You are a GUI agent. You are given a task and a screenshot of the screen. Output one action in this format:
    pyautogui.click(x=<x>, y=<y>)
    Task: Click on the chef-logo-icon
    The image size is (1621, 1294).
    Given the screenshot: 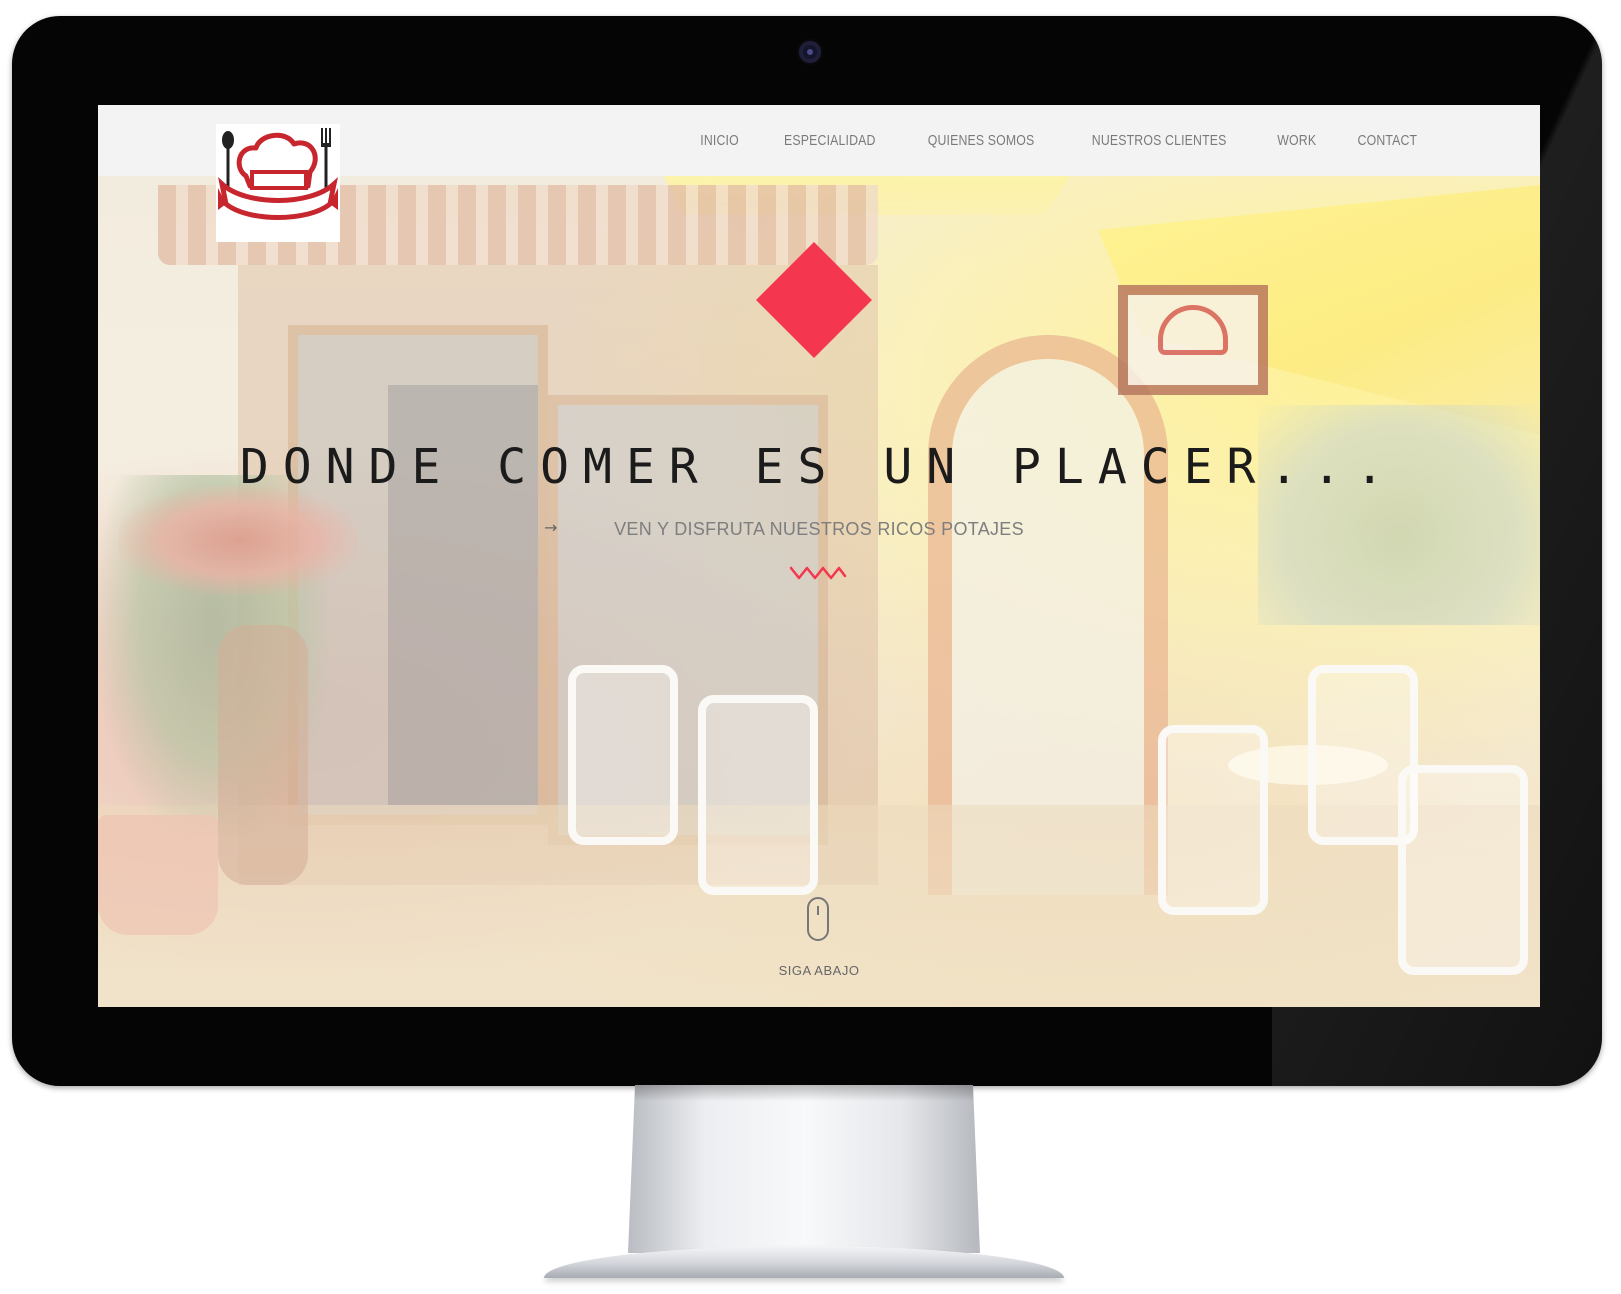 What is the action you would take?
    pyautogui.click(x=278, y=174)
    